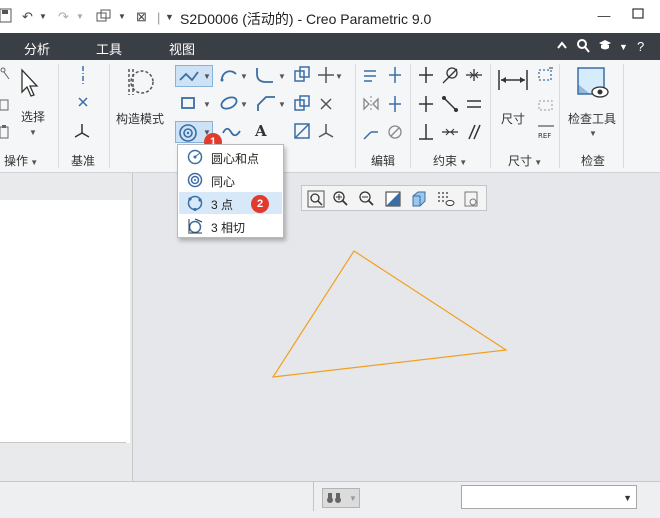 The height and width of the screenshot is (518, 660). I want to click on text-tool-icon: A, so click(261, 131).